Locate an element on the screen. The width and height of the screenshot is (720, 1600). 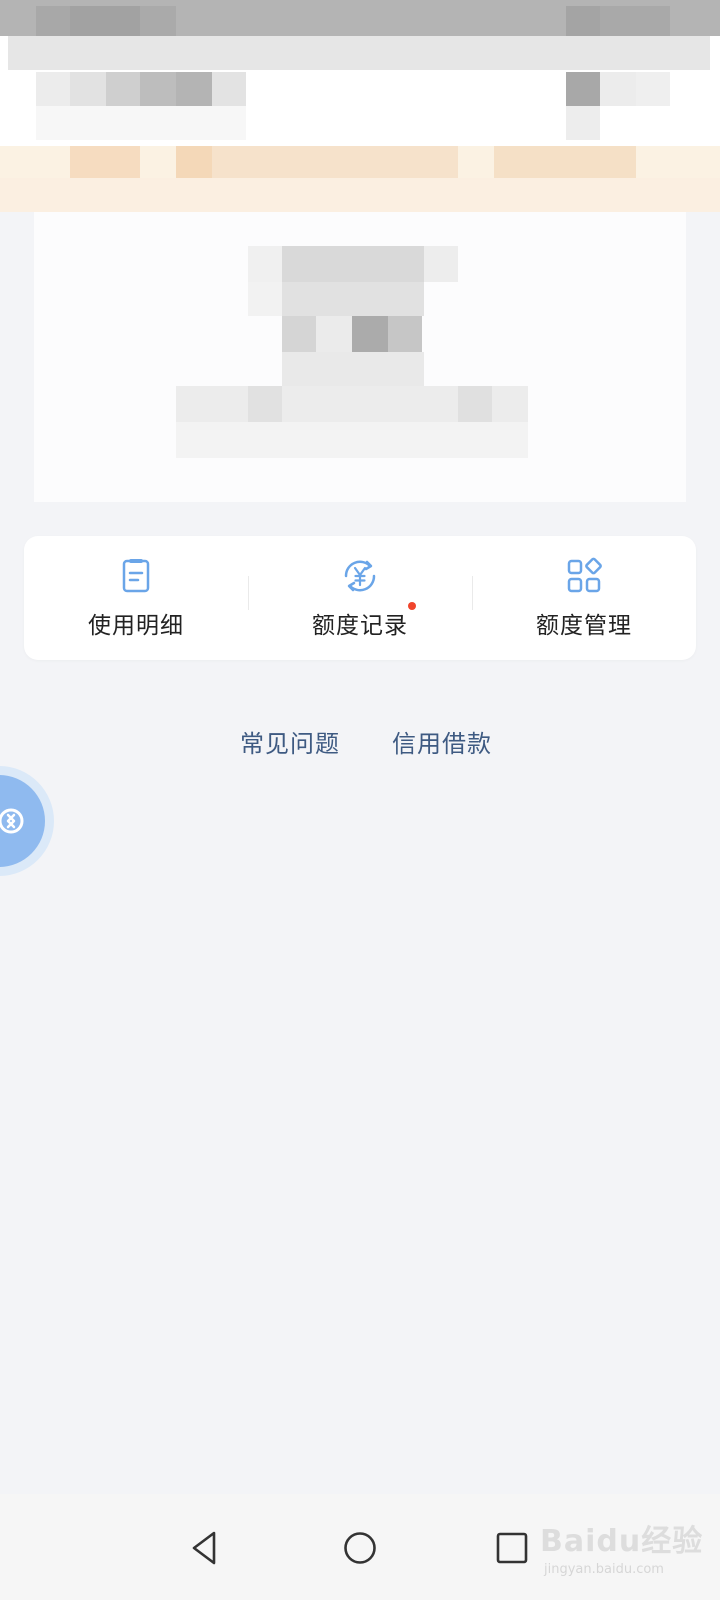
document-list-icon is located at coordinates (136, 576).